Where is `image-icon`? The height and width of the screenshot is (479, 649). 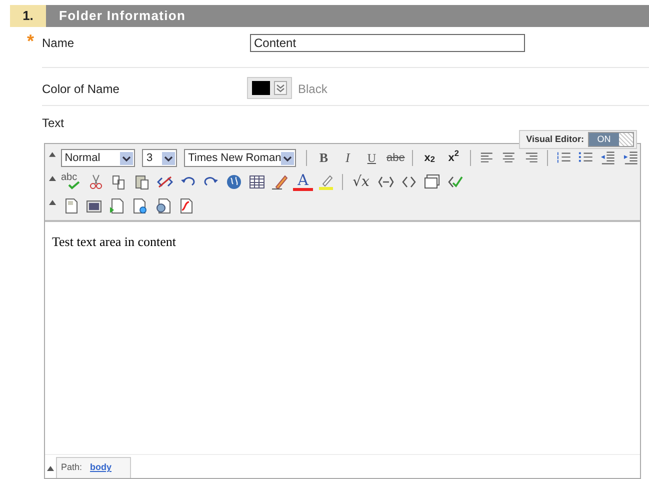 image-icon is located at coordinates (94, 206).